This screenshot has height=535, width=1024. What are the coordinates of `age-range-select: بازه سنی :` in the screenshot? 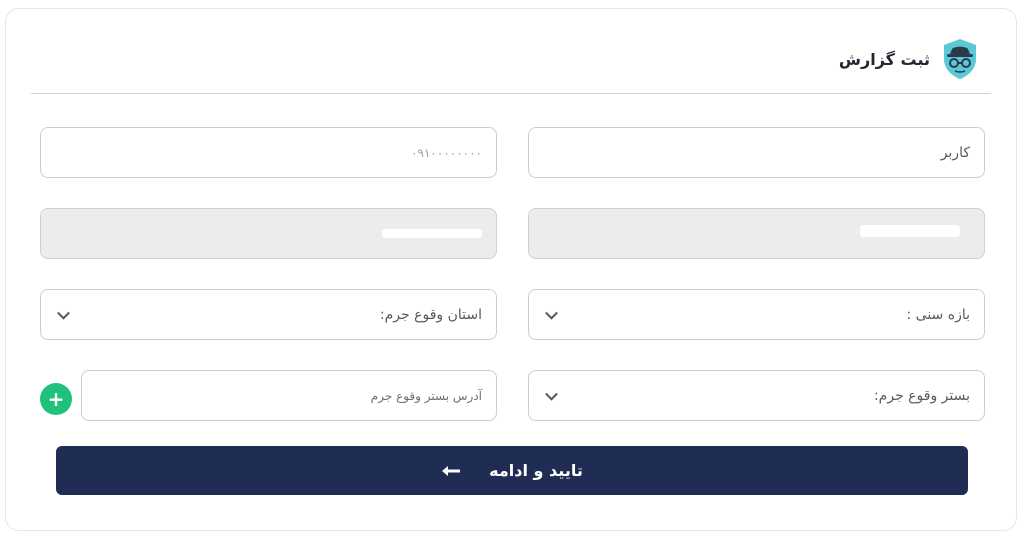 It's located at (756, 314).